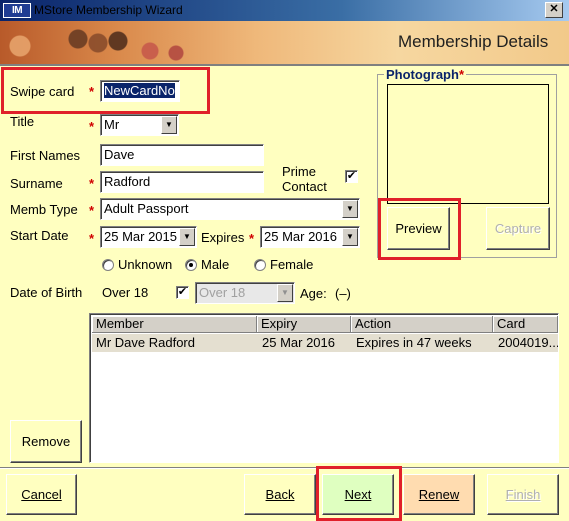 The image size is (569, 521). I want to click on cell-action: Expires in 47 weeks, so click(414, 342).